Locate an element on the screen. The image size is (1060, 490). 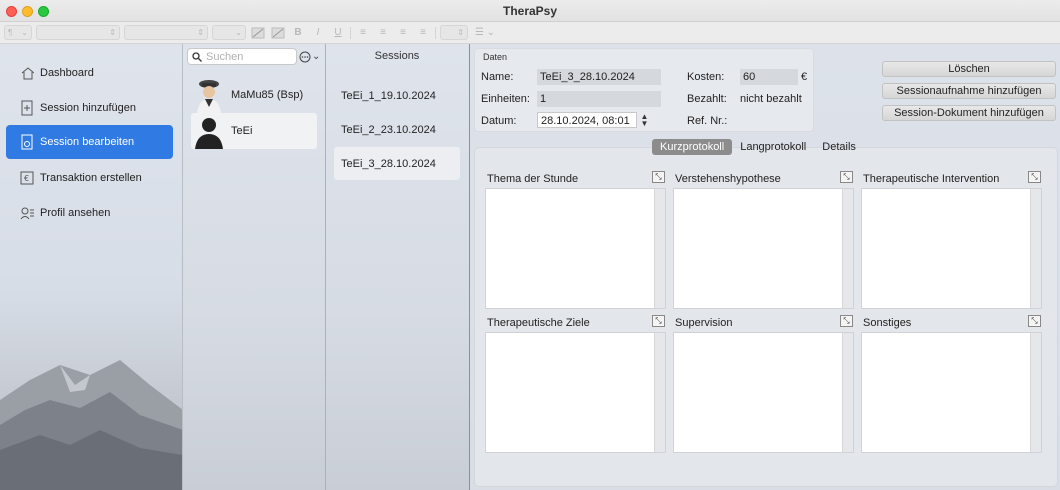
session-item: TeEi_1_19.10.2024 is located at coordinates (397, 95).